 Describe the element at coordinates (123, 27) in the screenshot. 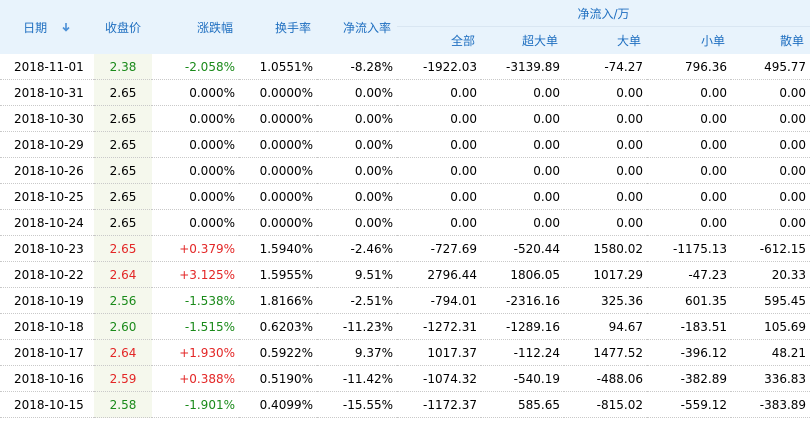

I see `header-close: 收盘价` at that location.